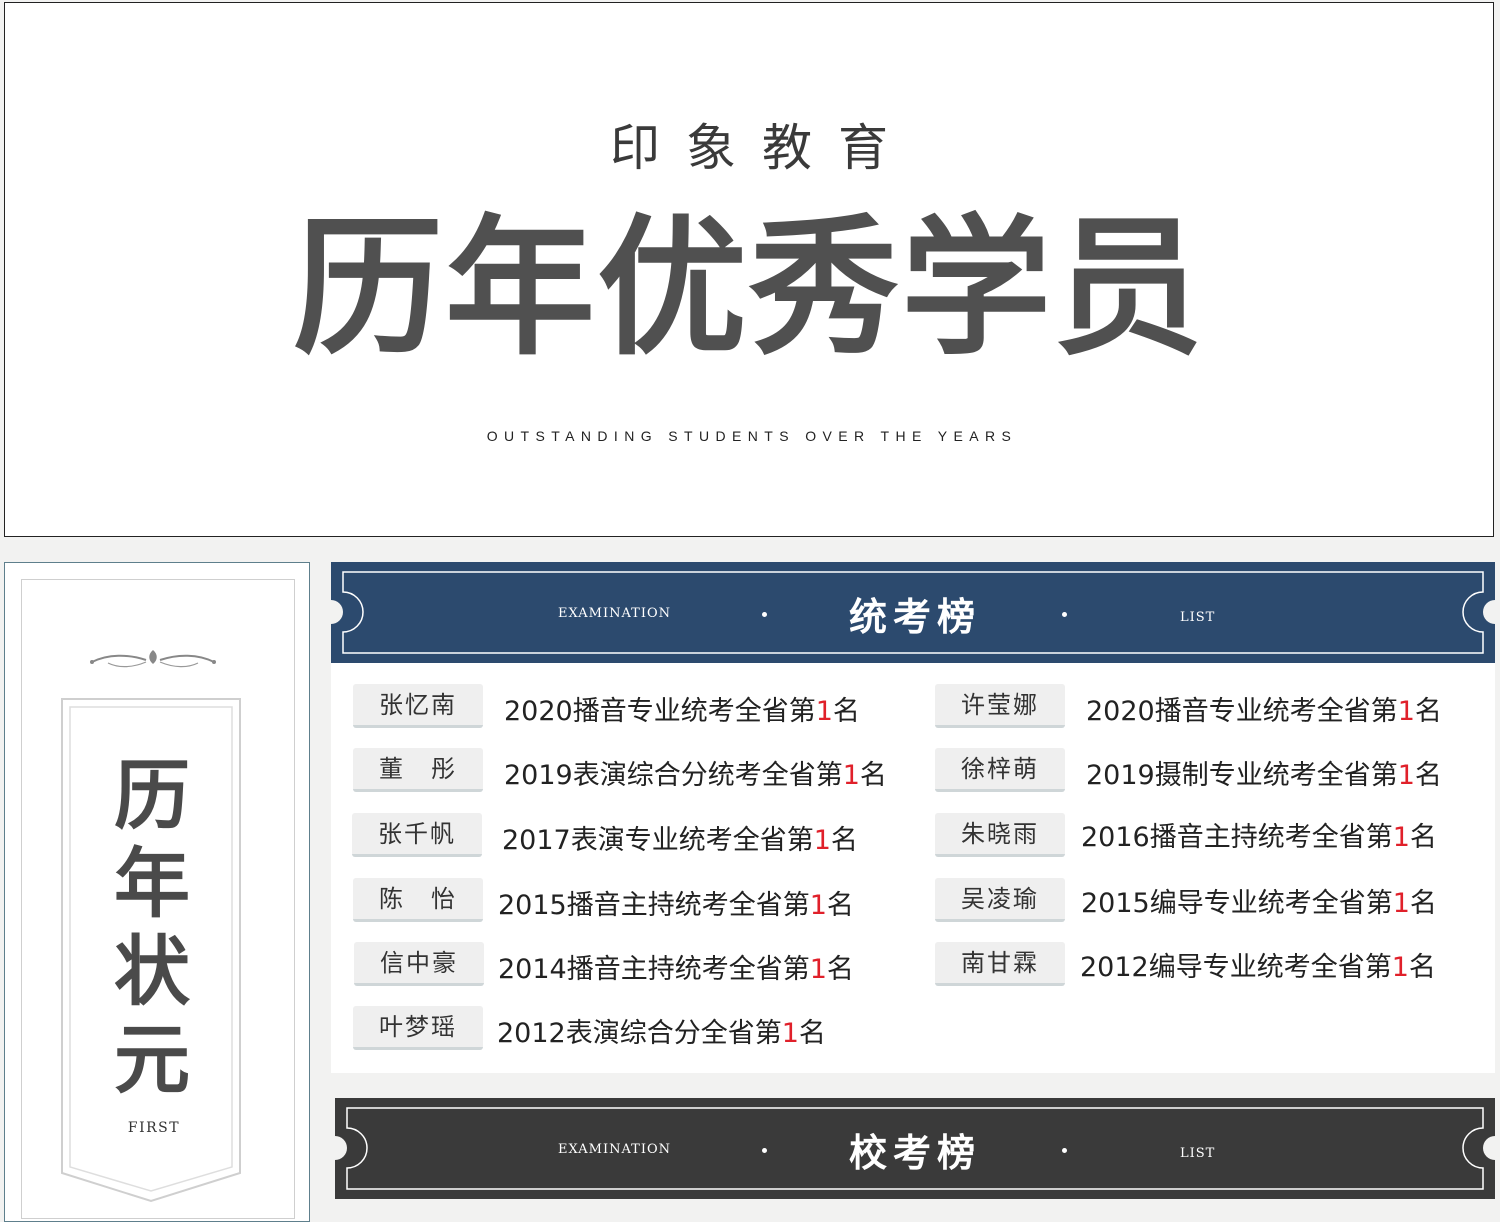 The height and width of the screenshot is (1222, 1500). What do you see at coordinates (417, 835) in the screenshot?
I see `student-name-tag: 张千帆` at bounding box center [417, 835].